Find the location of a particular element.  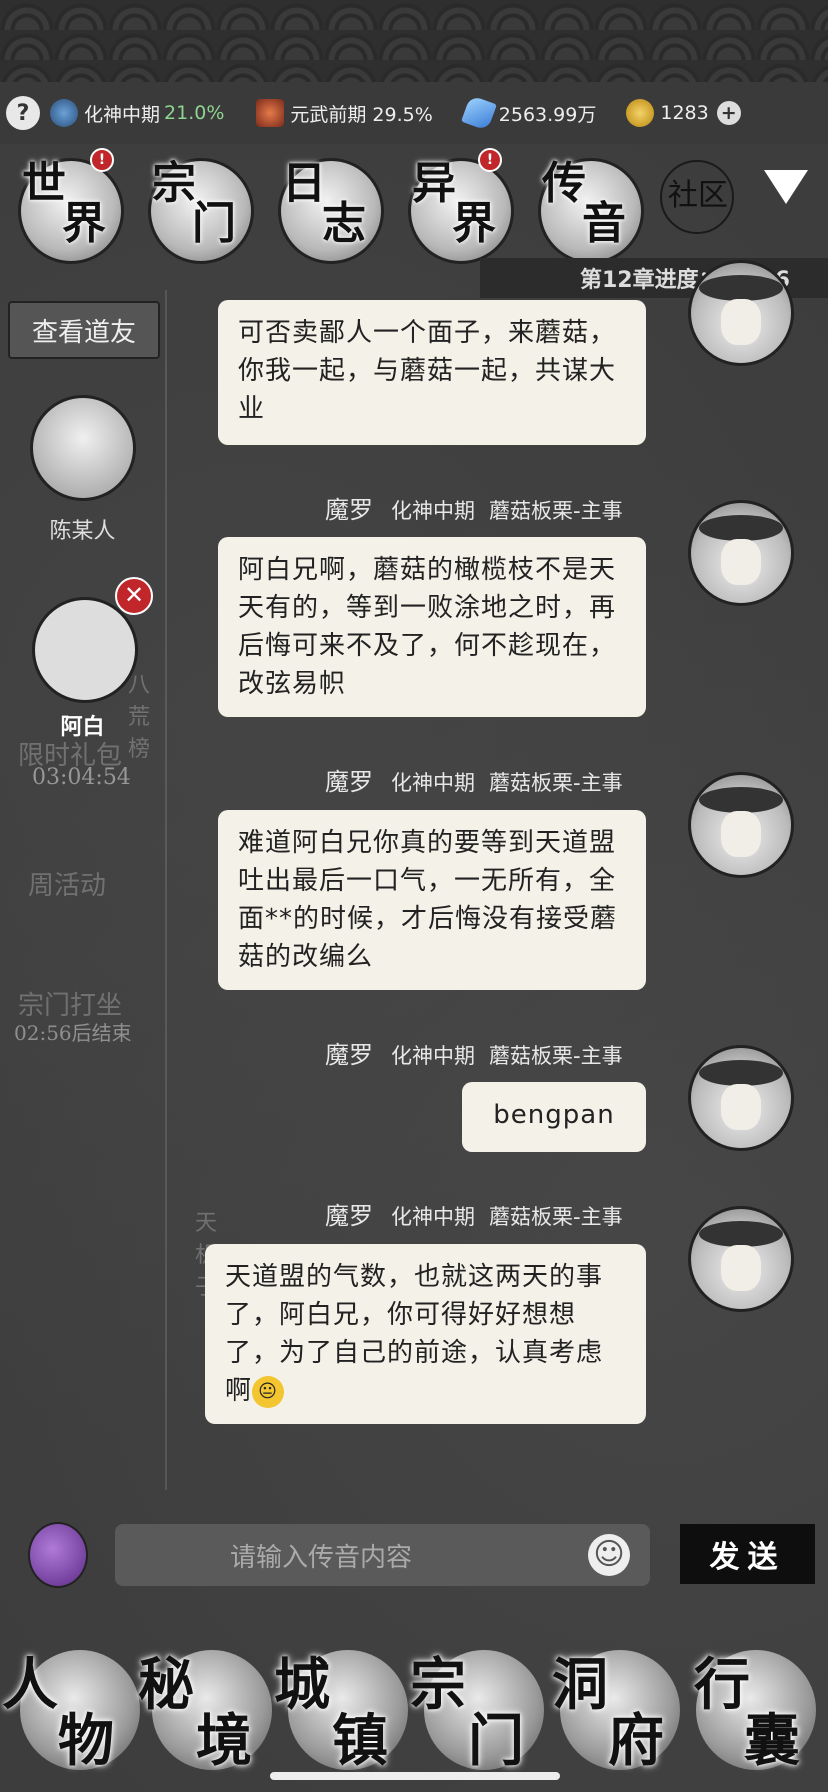

status-bar: ? 化神中期 21.0% 元武前期 29.5% 2563.99万 1283 + is located at coordinates (414, 113).